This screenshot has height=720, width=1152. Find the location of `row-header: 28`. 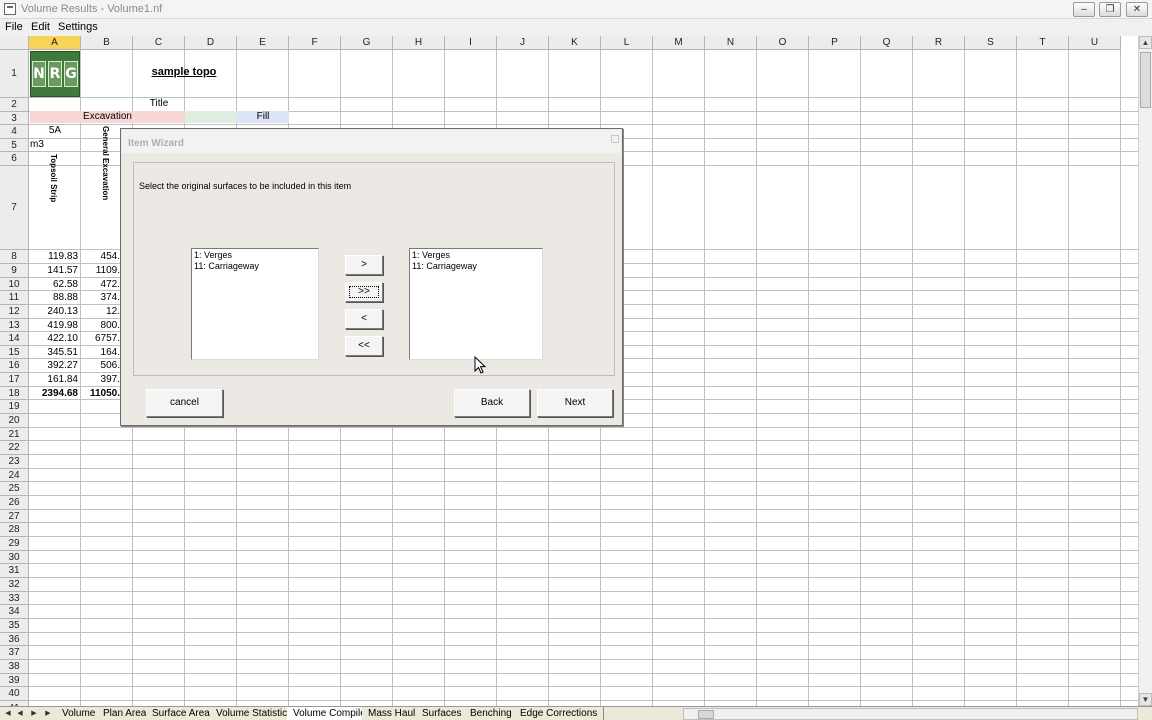

row-header: 28 is located at coordinates (14, 530).